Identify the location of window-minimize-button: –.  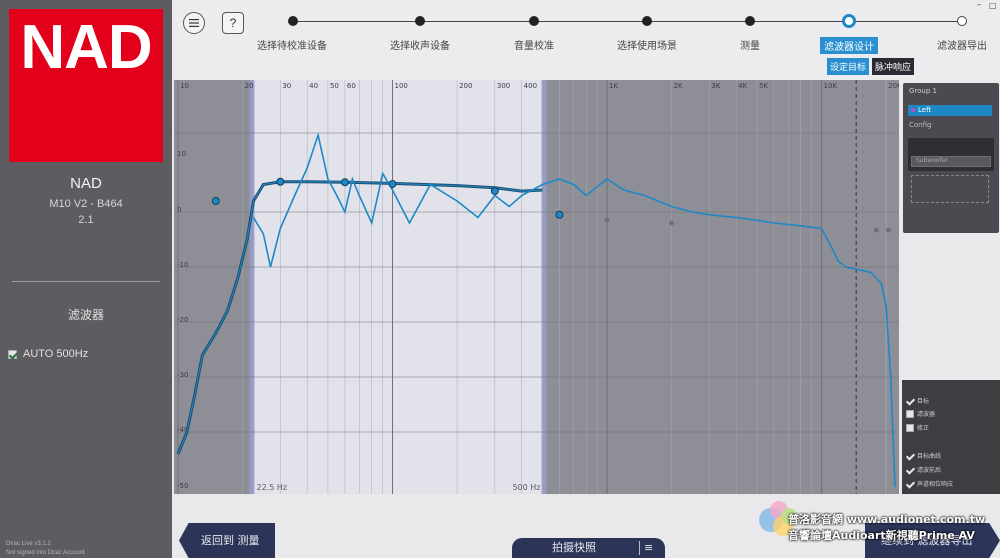
(979, 5).